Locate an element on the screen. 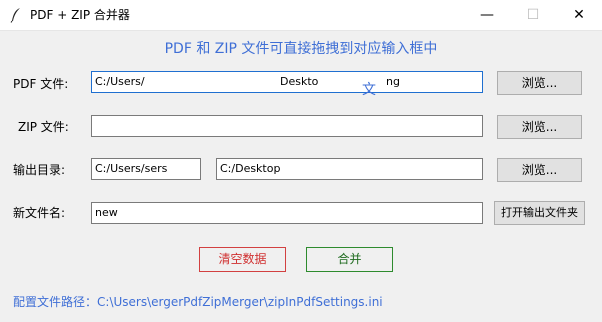 The image size is (602, 322). title-bar: PDF + ZIP 合并器 — ☐ ✕ is located at coordinates (301, 15).